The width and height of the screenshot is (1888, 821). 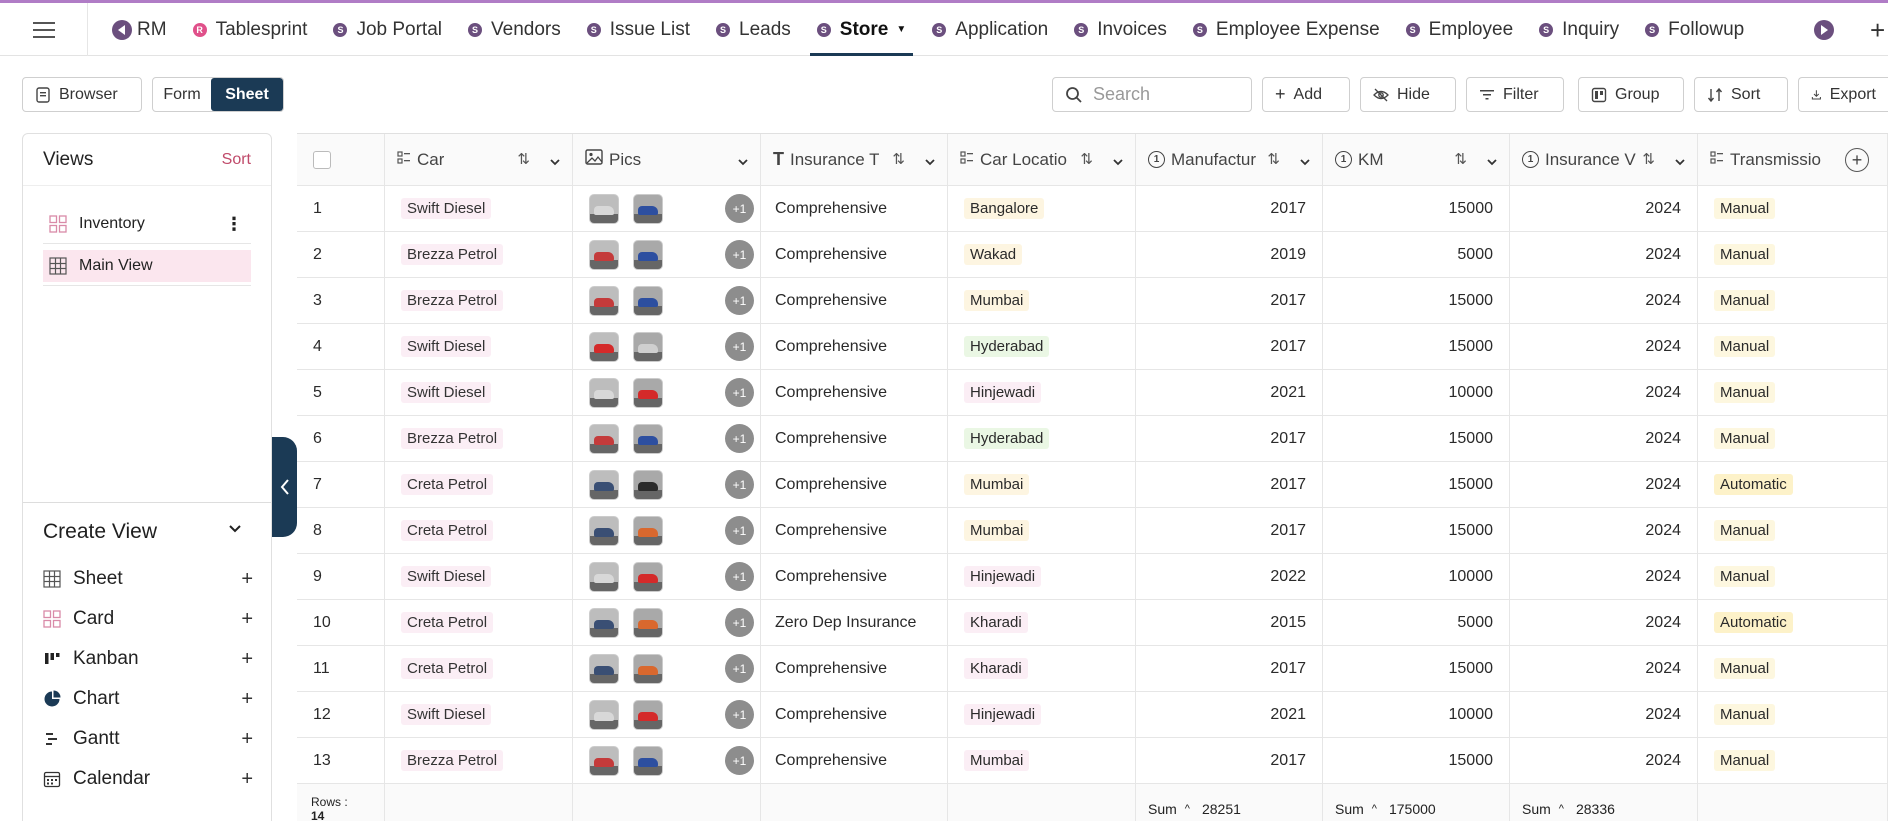 I want to click on column-header: Pics, so click(x=667, y=160).